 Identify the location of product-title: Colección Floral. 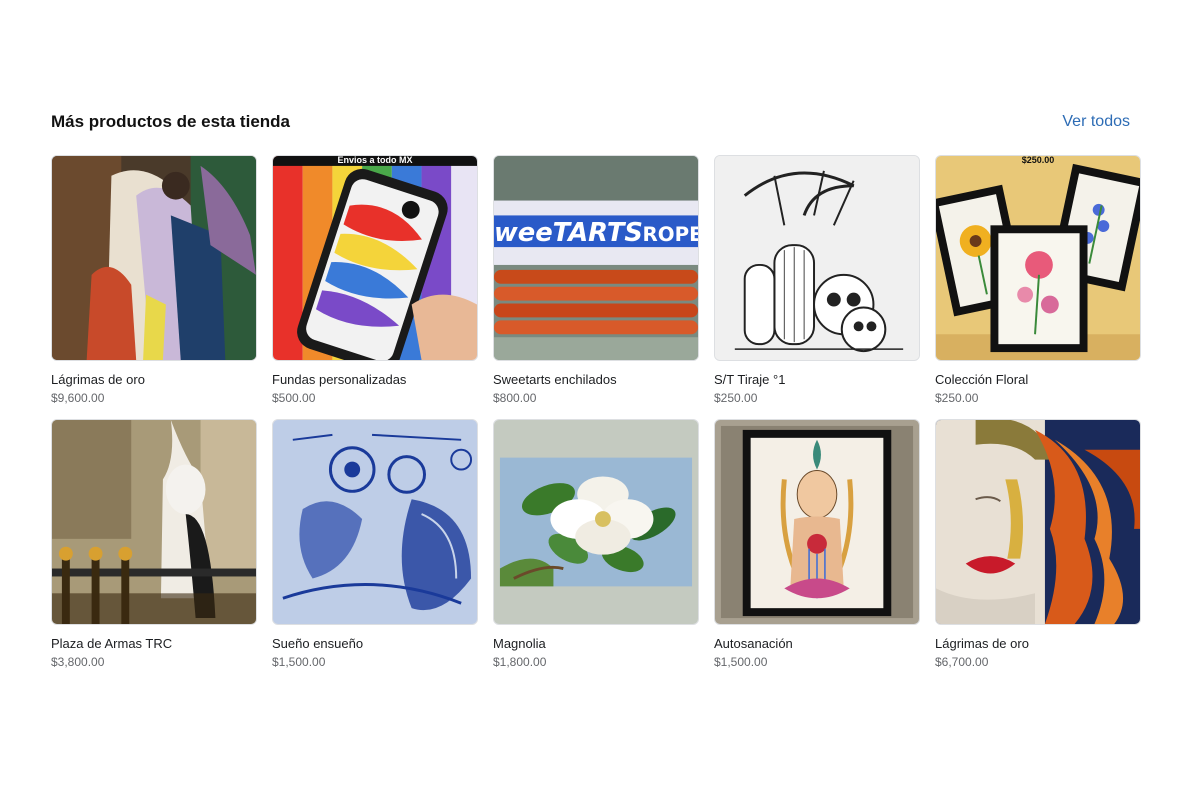
(982, 379).